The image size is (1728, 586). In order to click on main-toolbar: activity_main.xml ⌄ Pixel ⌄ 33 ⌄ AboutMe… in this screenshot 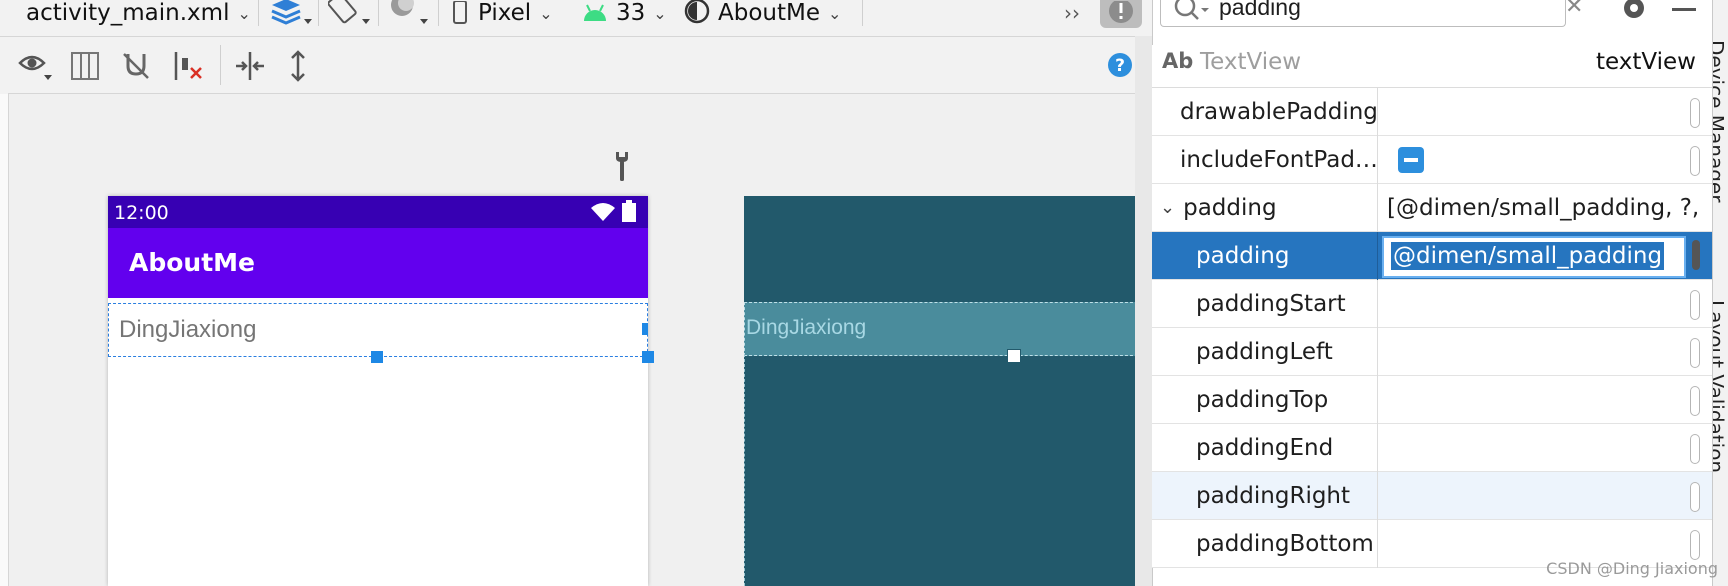, I will do `click(576, 18)`.